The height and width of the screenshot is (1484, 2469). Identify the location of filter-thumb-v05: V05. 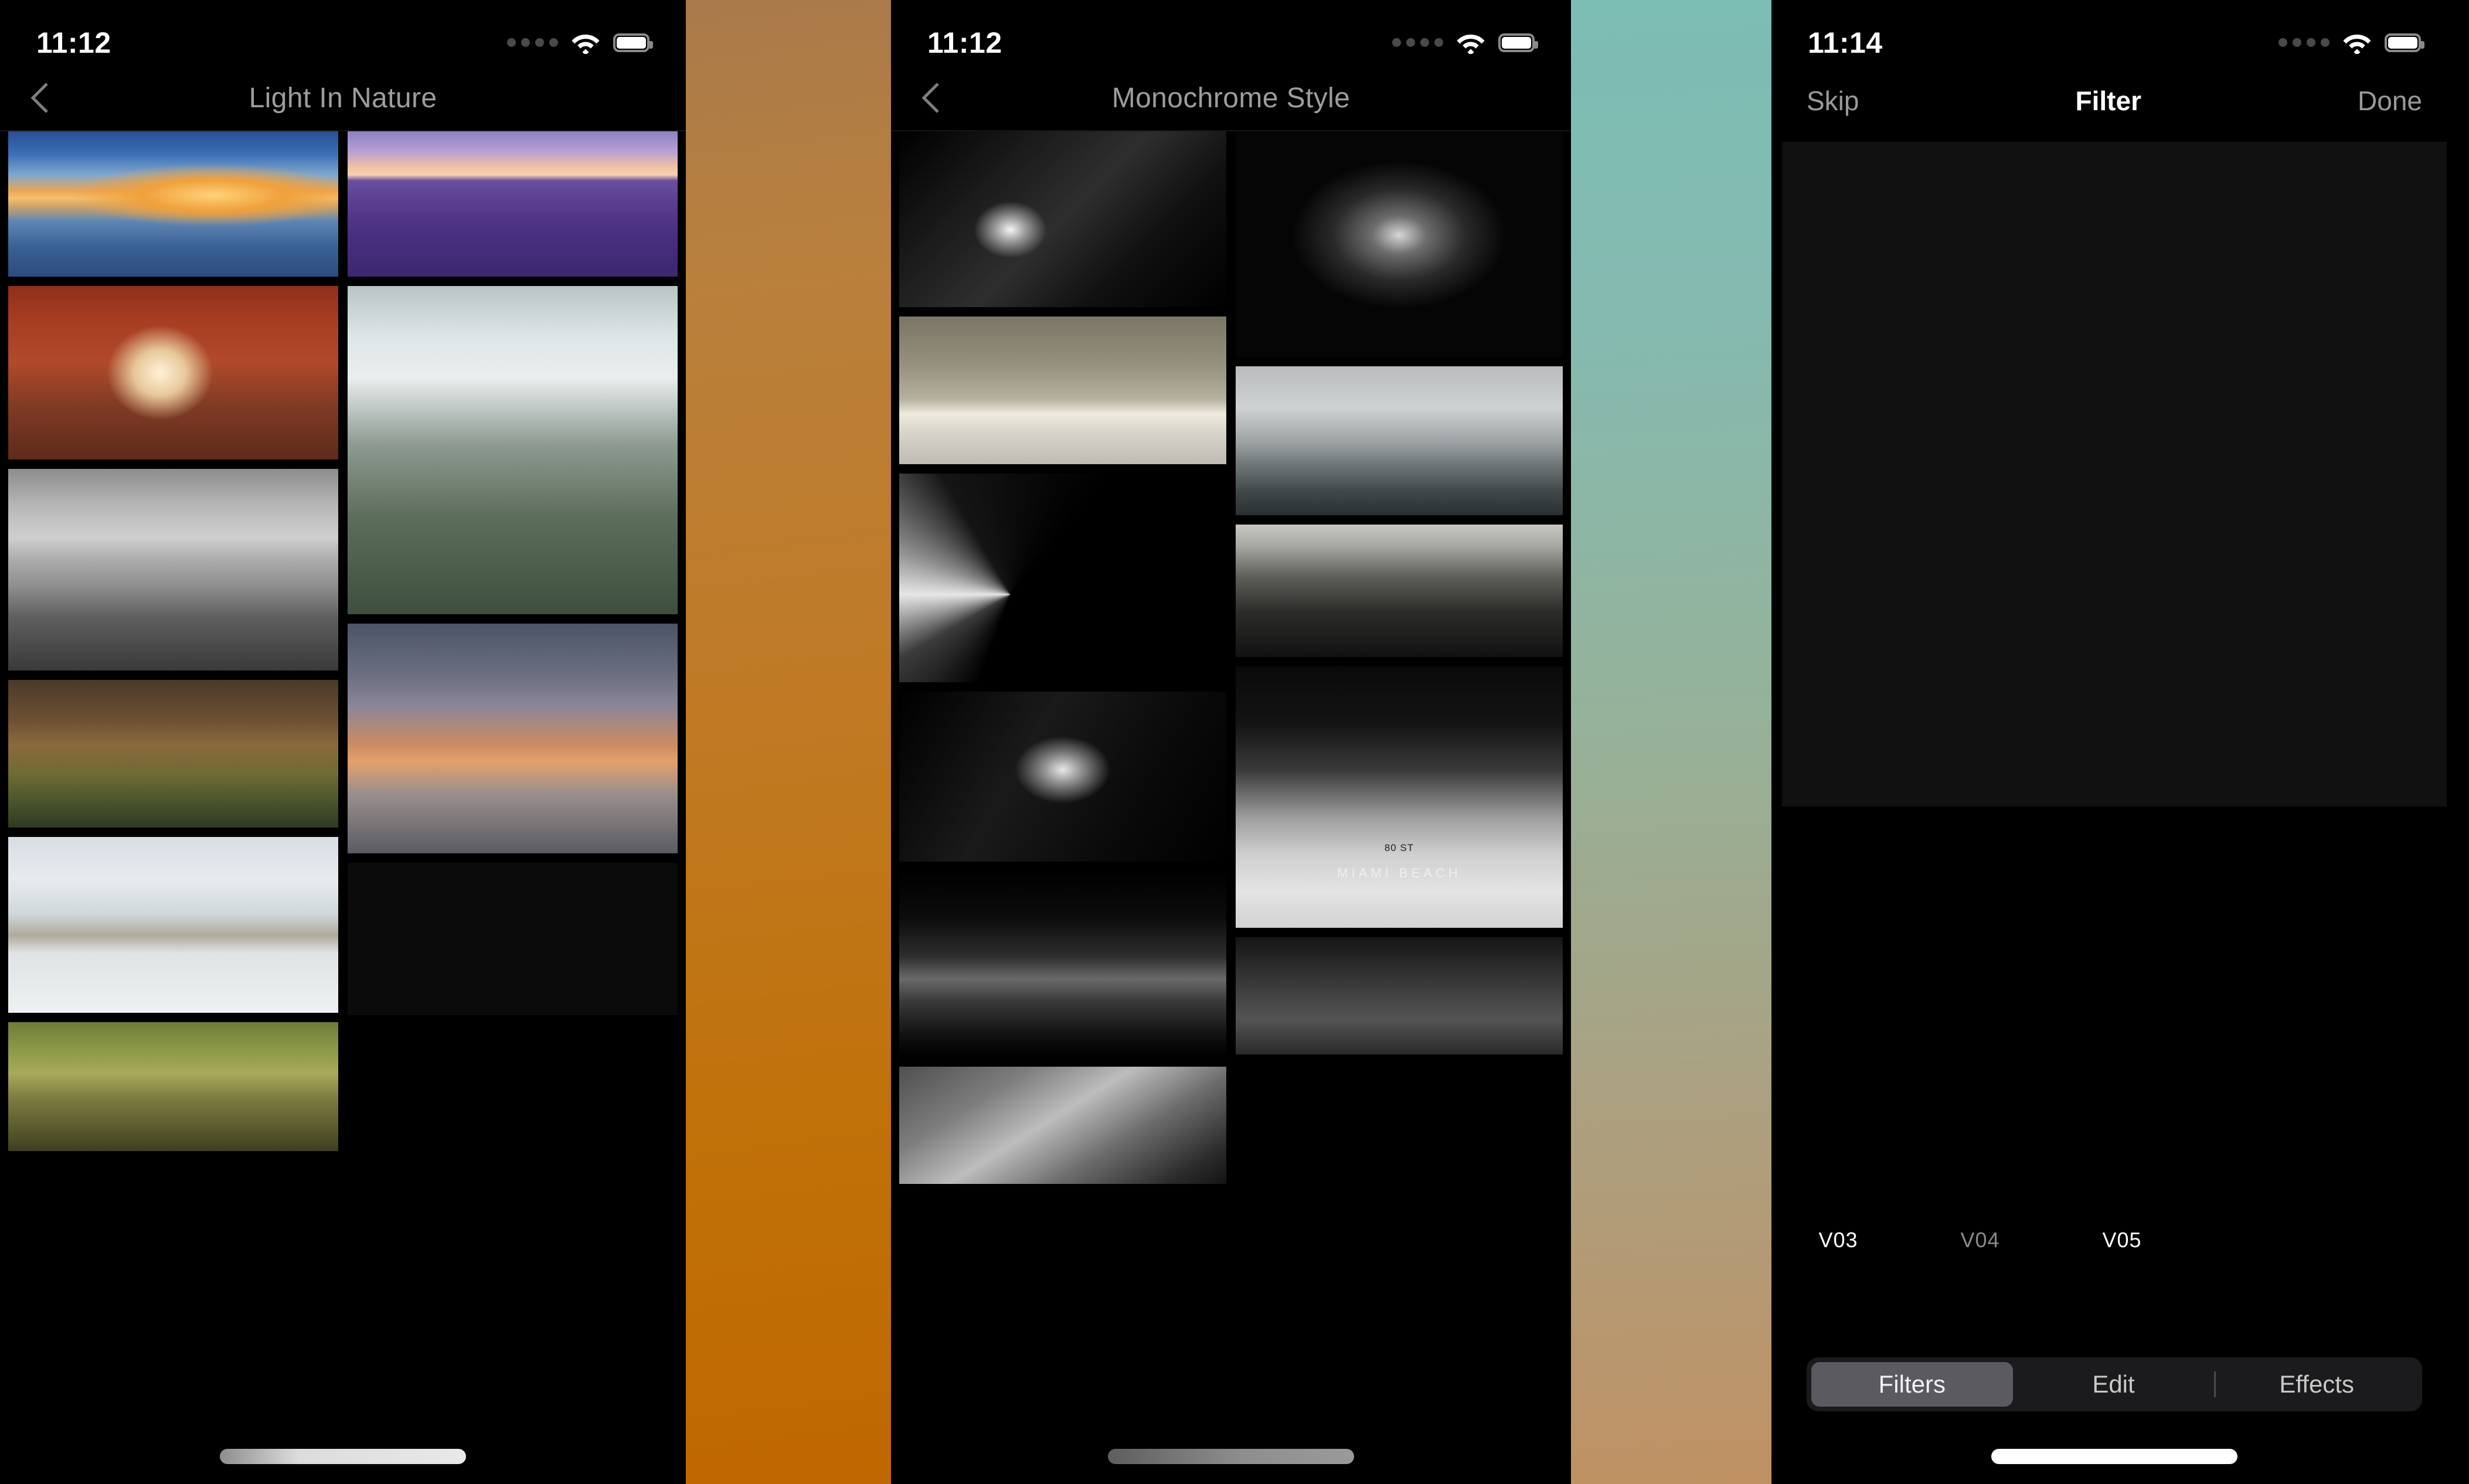
(2122, 1172).